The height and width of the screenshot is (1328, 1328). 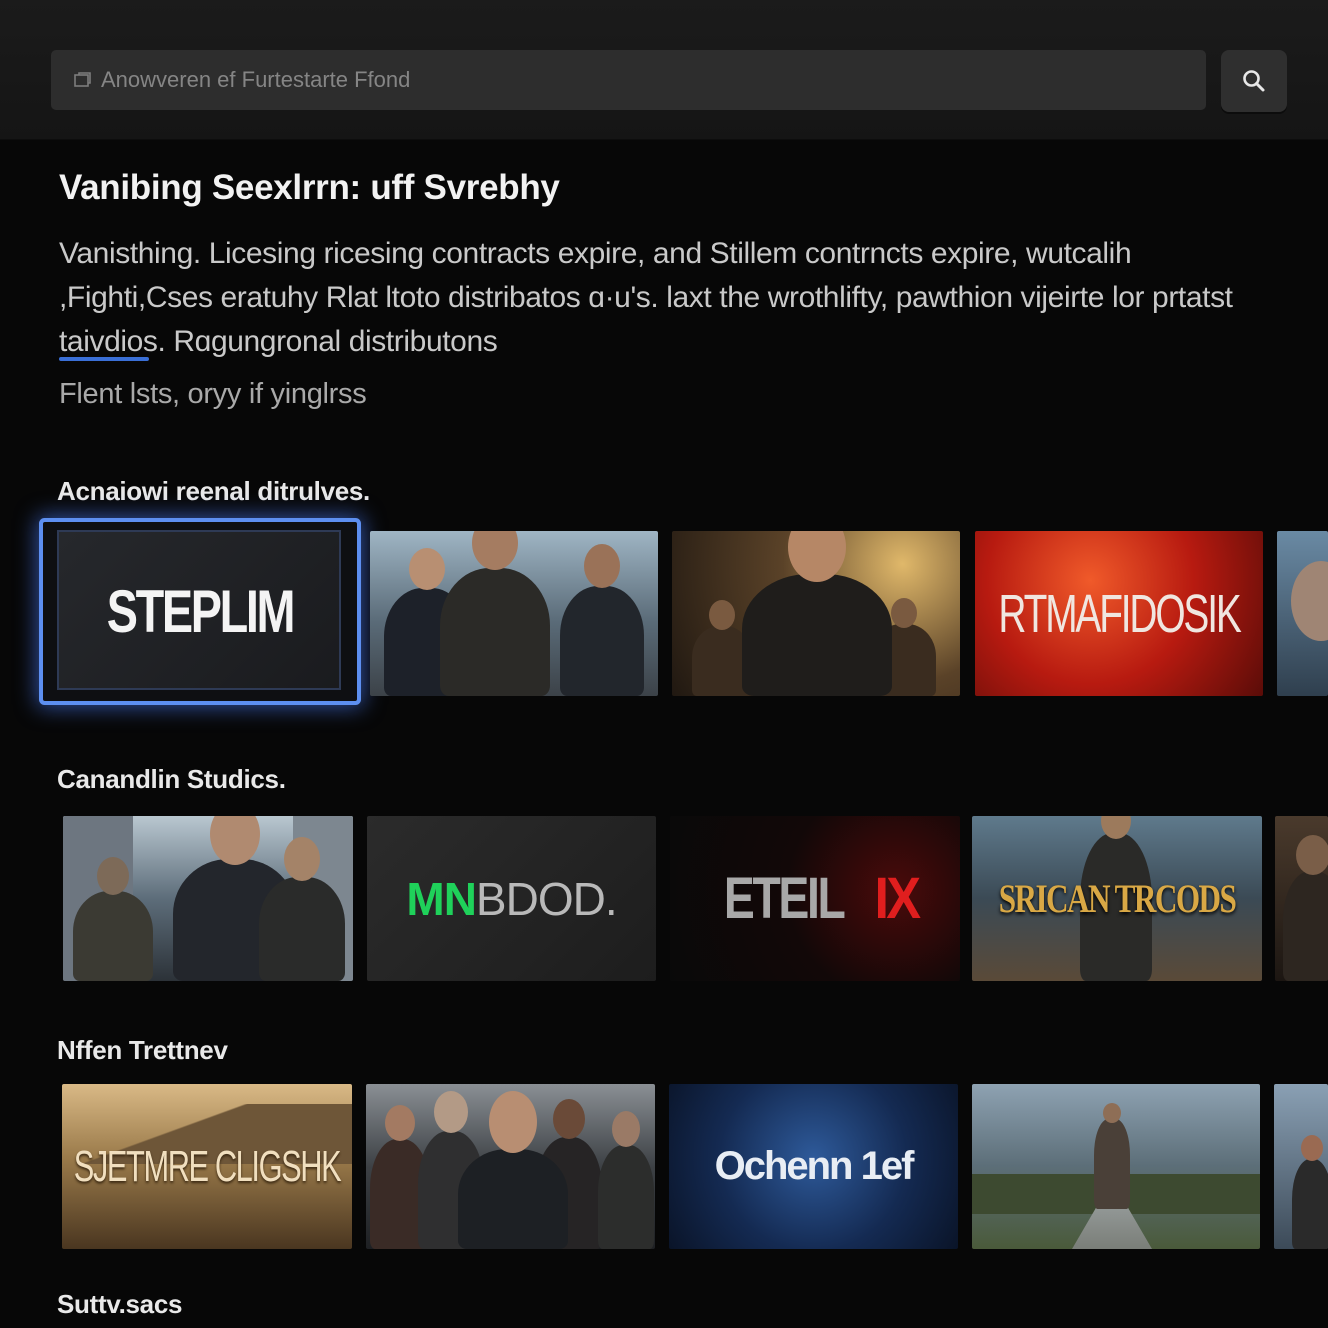 I want to click on description-subline: Flent lsts, oryy if yinglrss, so click(x=213, y=394).